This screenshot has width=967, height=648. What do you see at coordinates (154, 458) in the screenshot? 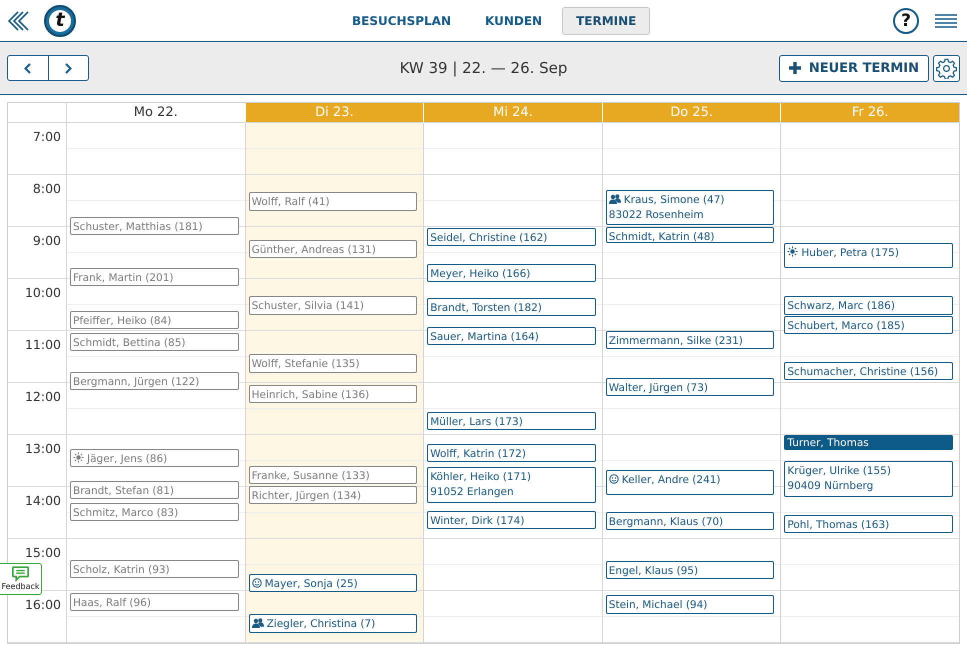
I see `appointment: Jäger, Jens (86)` at bounding box center [154, 458].